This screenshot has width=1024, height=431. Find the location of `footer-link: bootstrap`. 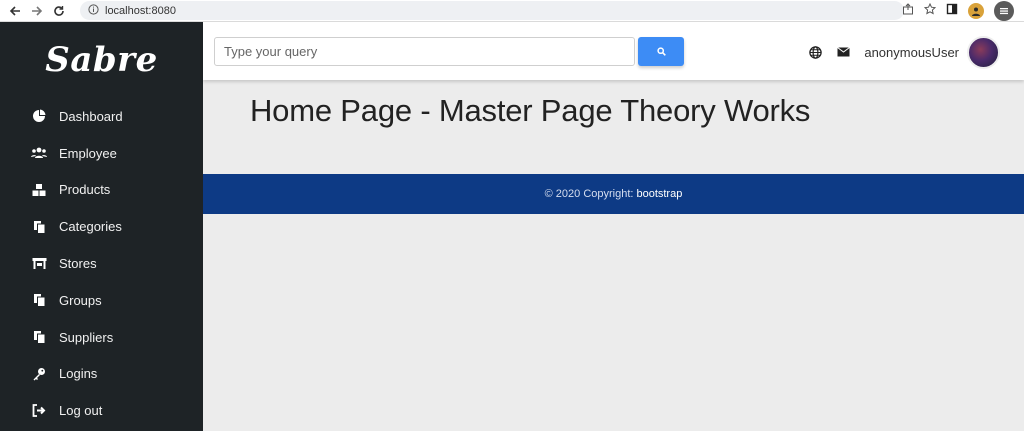

footer-link: bootstrap is located at coordinates (659, 194).